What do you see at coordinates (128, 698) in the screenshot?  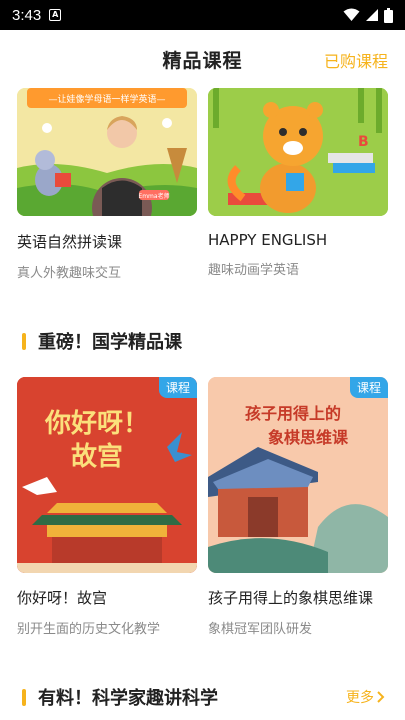 I see `section-title: 有料！科学家趣讲科学` at bounding box center [128, 698].